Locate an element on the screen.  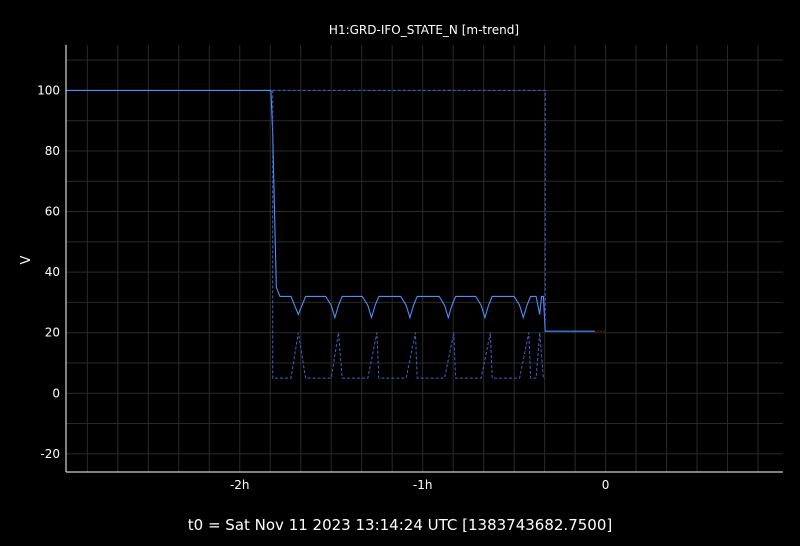
y-tick-label: 40 is located at coordinates (52, 272).